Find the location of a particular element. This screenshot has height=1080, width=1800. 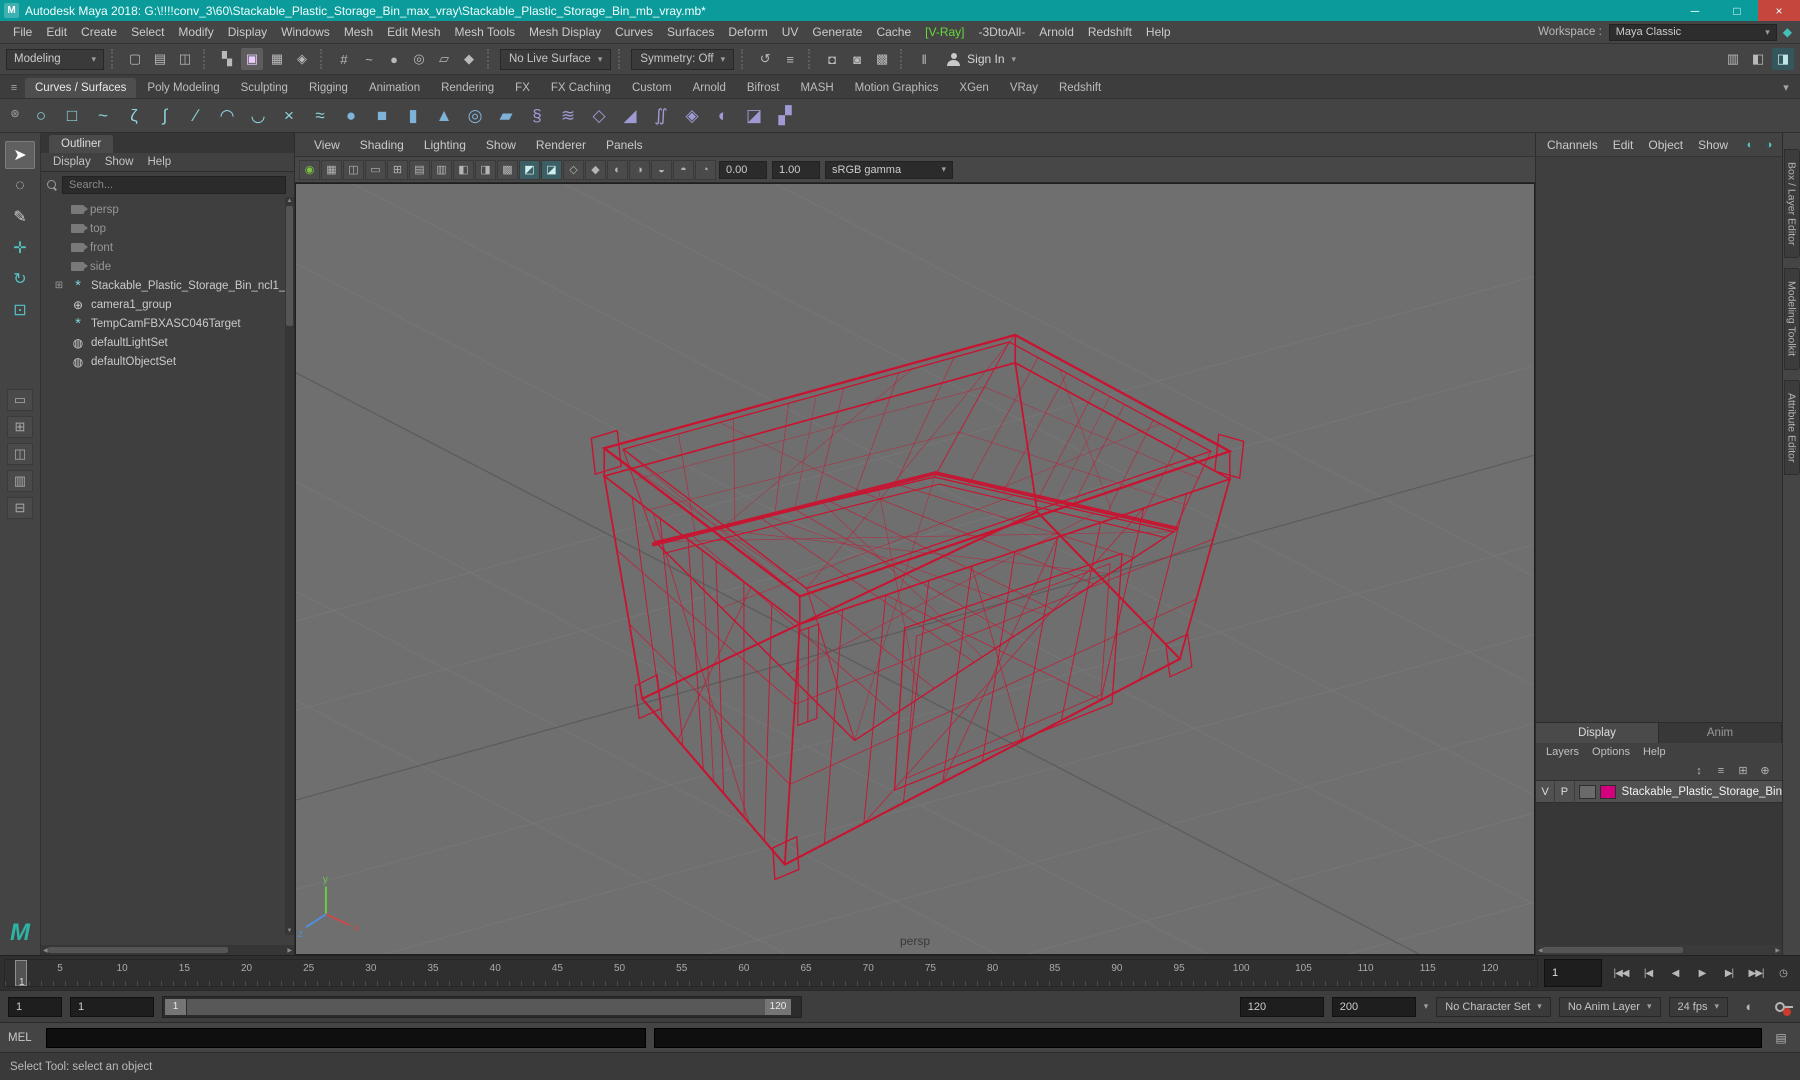

field-chart-icon: ▩ is located at coordinates (507, 169).